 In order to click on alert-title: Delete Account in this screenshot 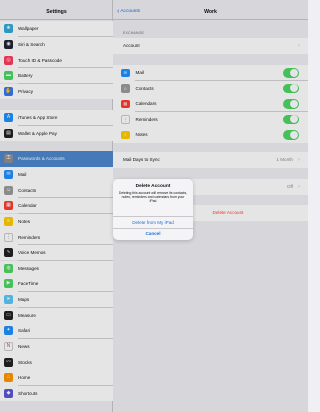, I will do `click(153, 186)`.